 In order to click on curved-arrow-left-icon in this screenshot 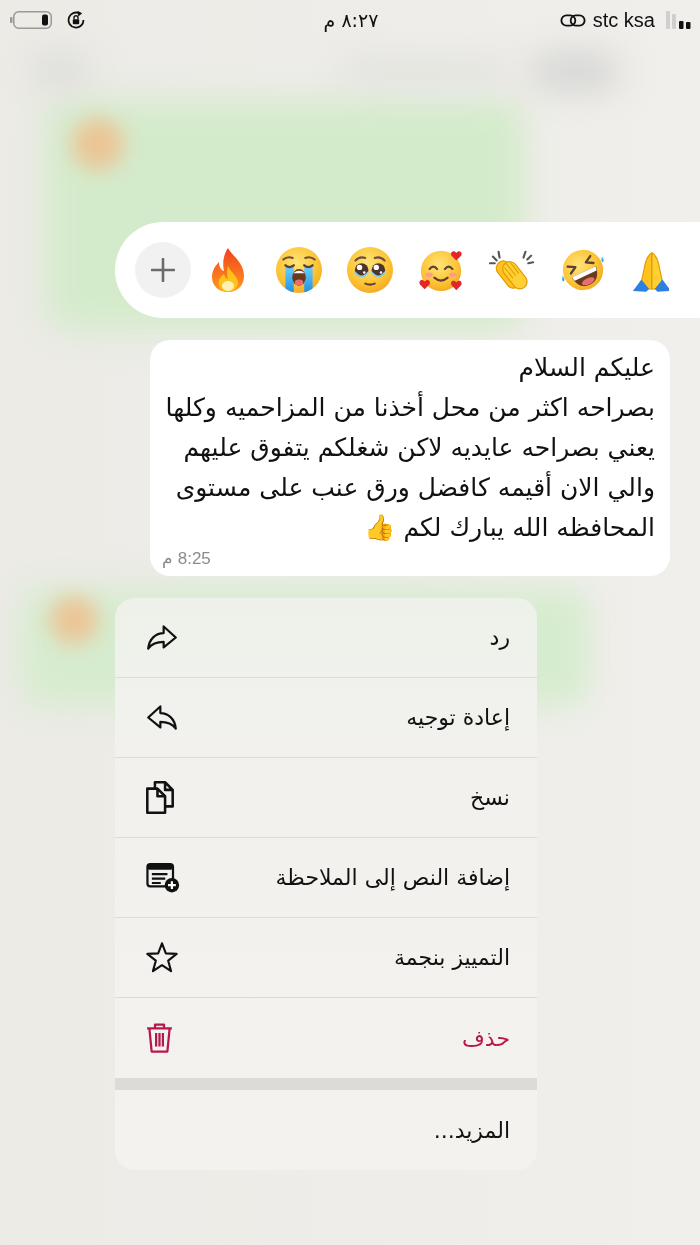, I will do `click(162, 717)`.